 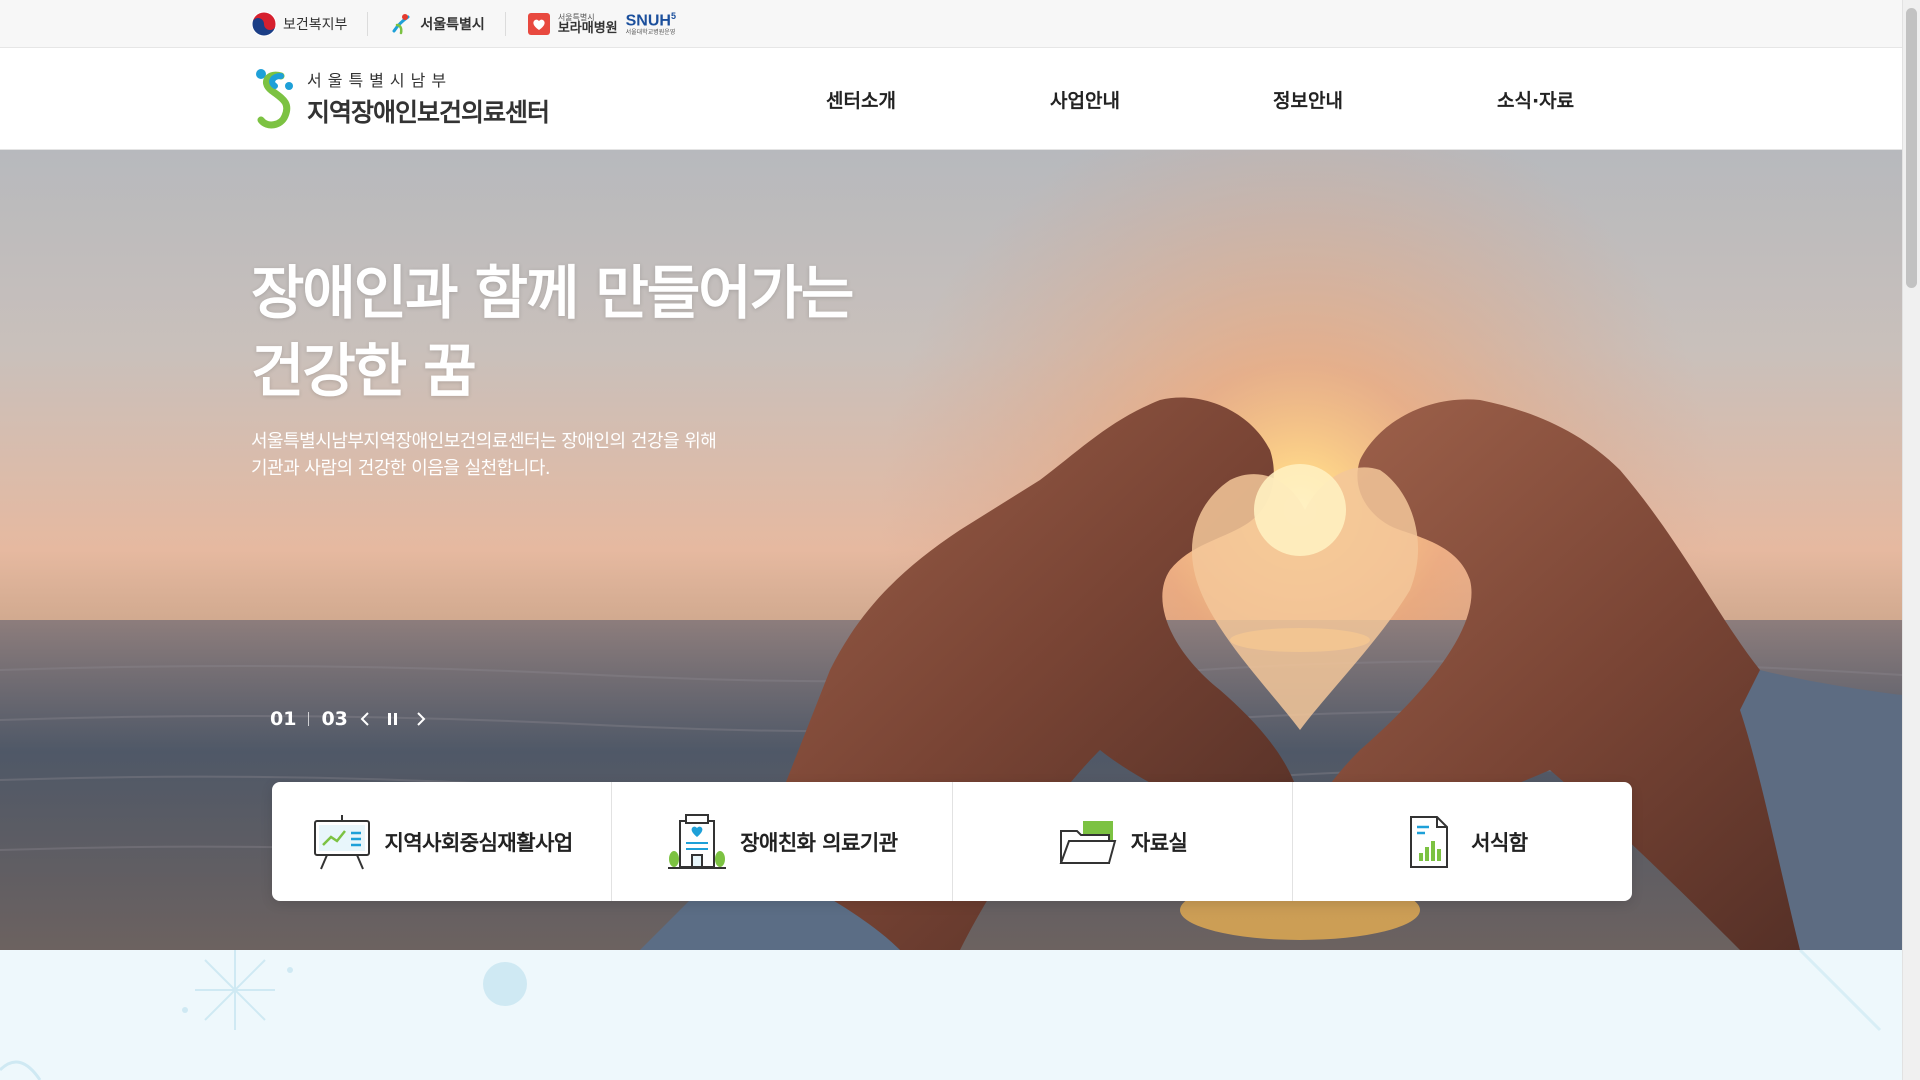 I want to click on quick-item-forms: 서식함, so click(x=1461, y=841).